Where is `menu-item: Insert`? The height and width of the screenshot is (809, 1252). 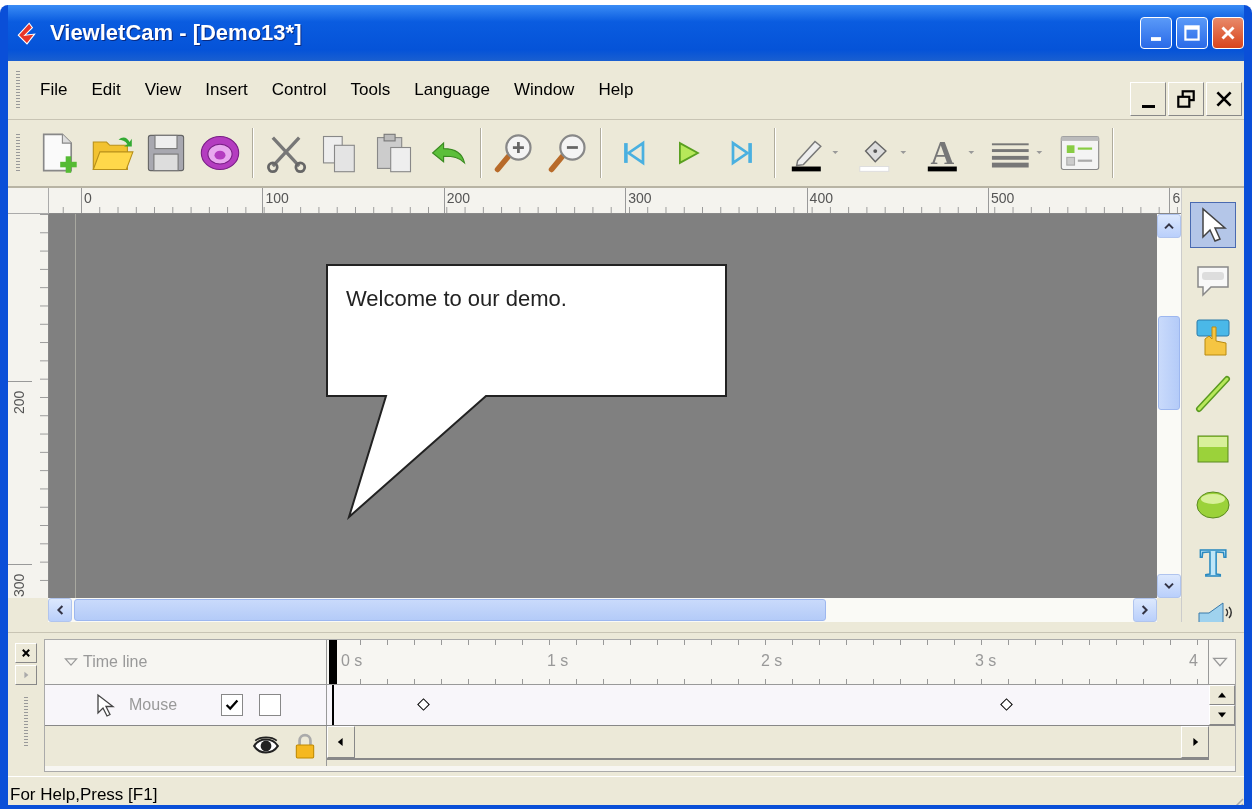
menu-item: Insert is located at coordinates (226, 90).